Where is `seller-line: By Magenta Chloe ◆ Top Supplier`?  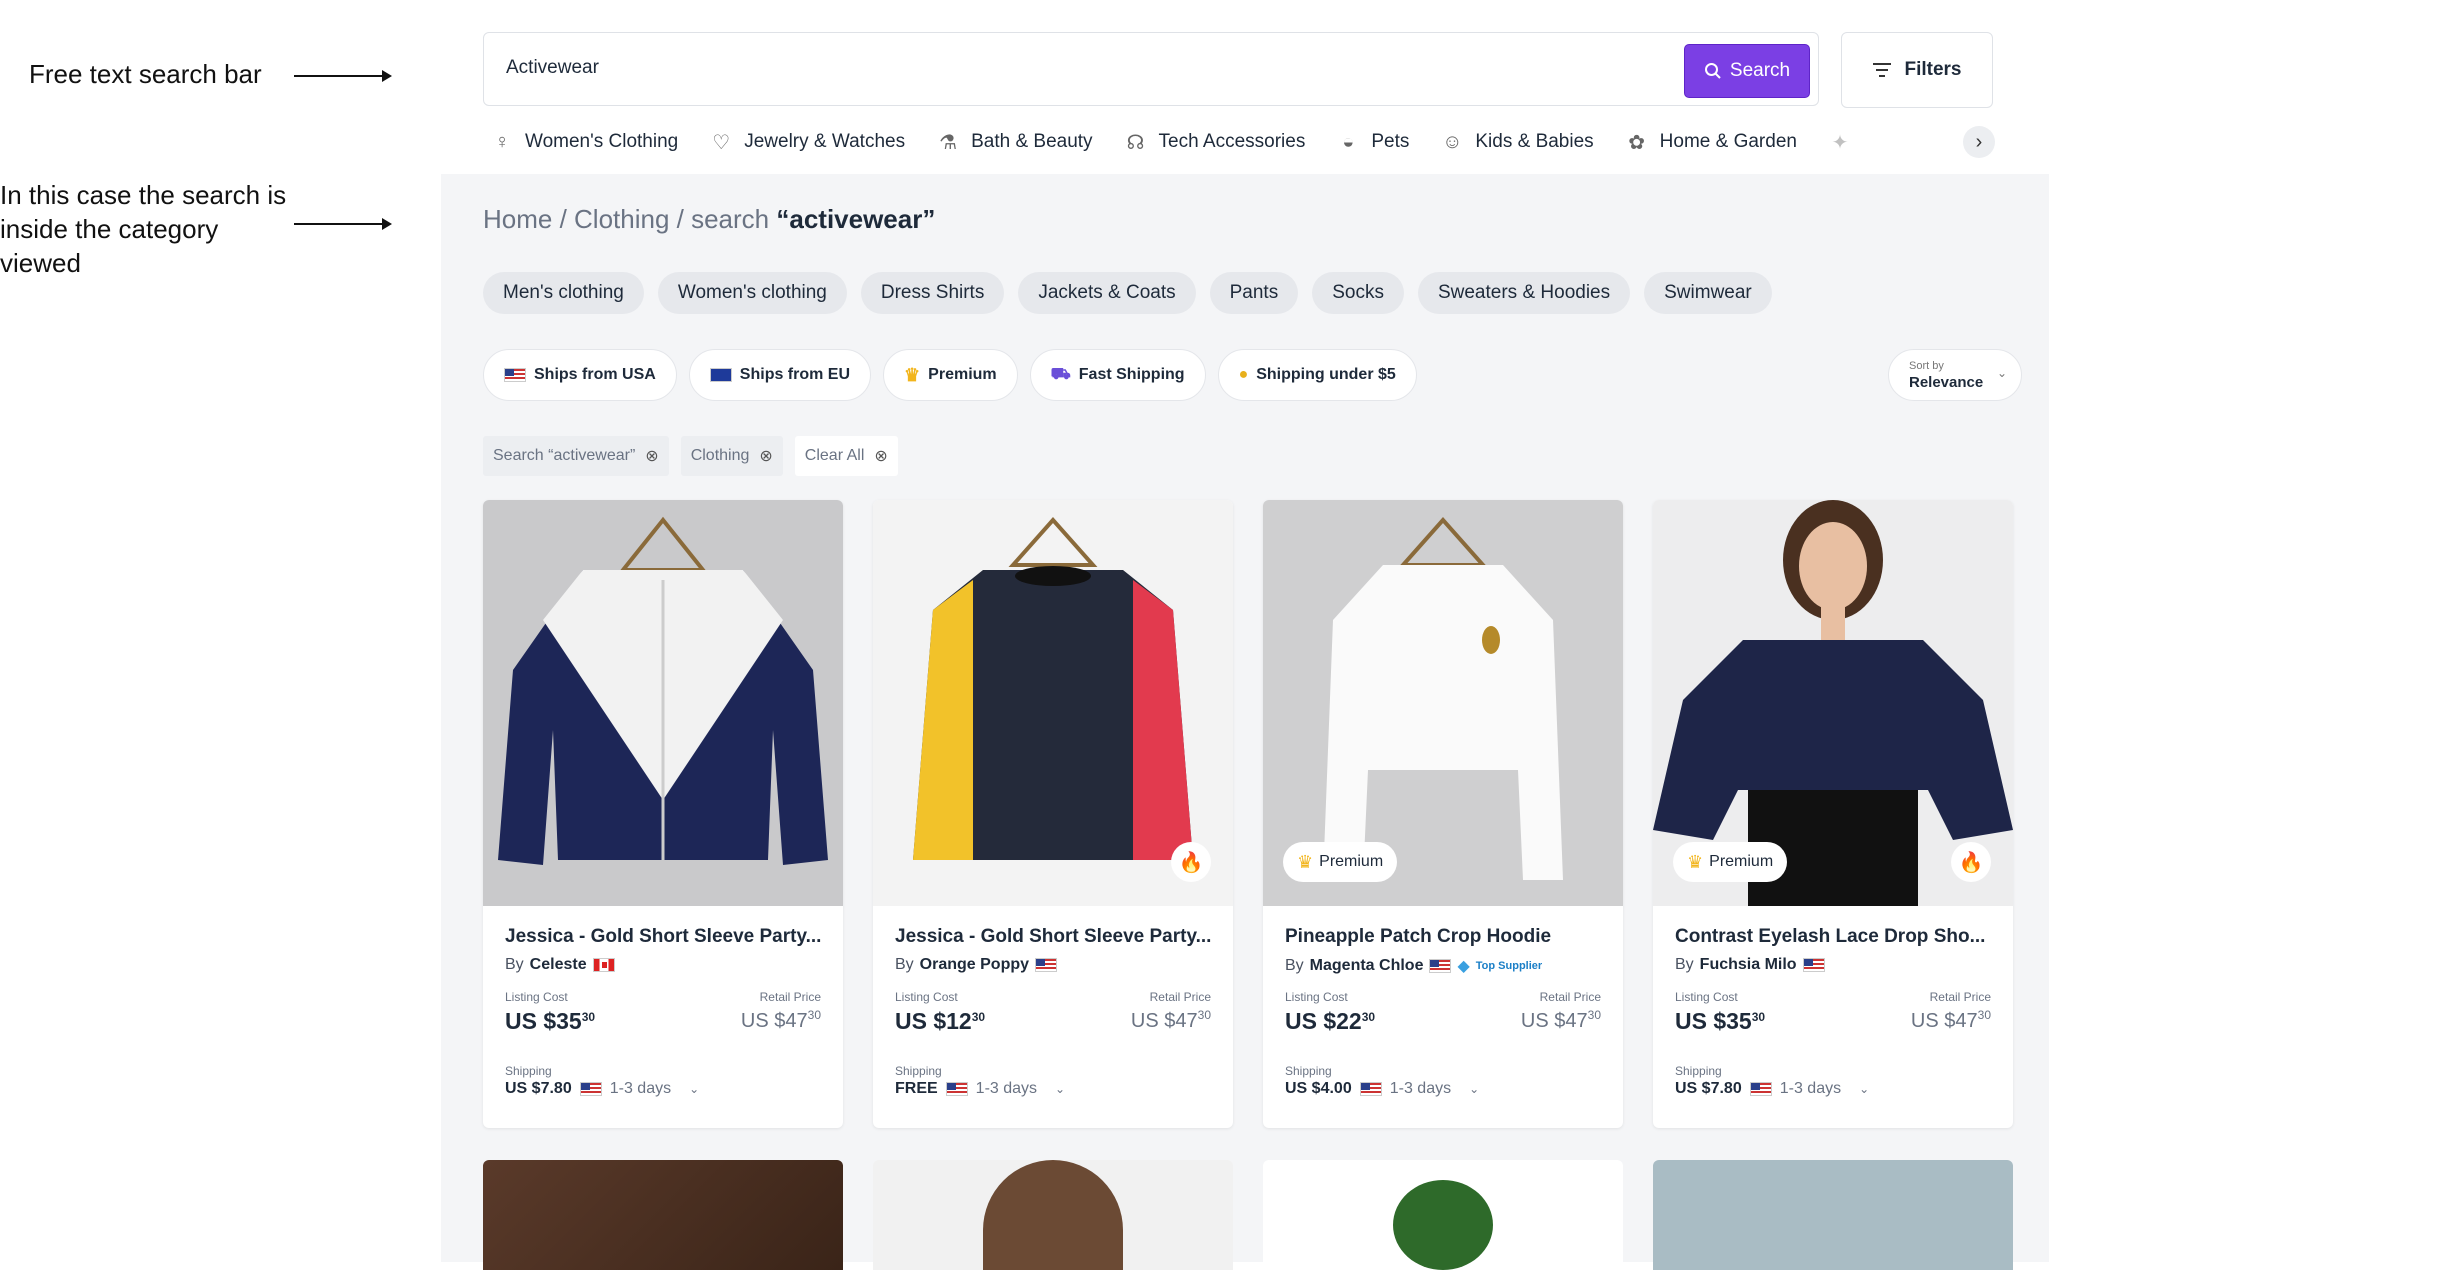 seller-line: By Magenta Chloe ◆ Top Supplier is located at coordinates (1413, 966).